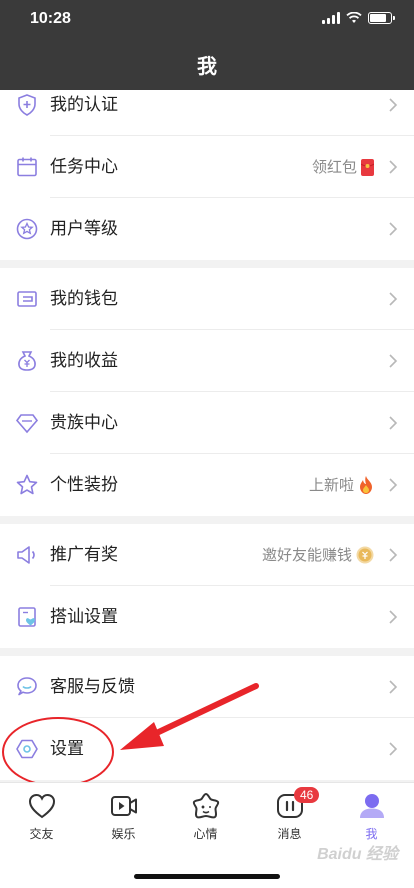 The width and height of the screenshot is (414, 888). I want to click on star-icon, so click(27, 484).